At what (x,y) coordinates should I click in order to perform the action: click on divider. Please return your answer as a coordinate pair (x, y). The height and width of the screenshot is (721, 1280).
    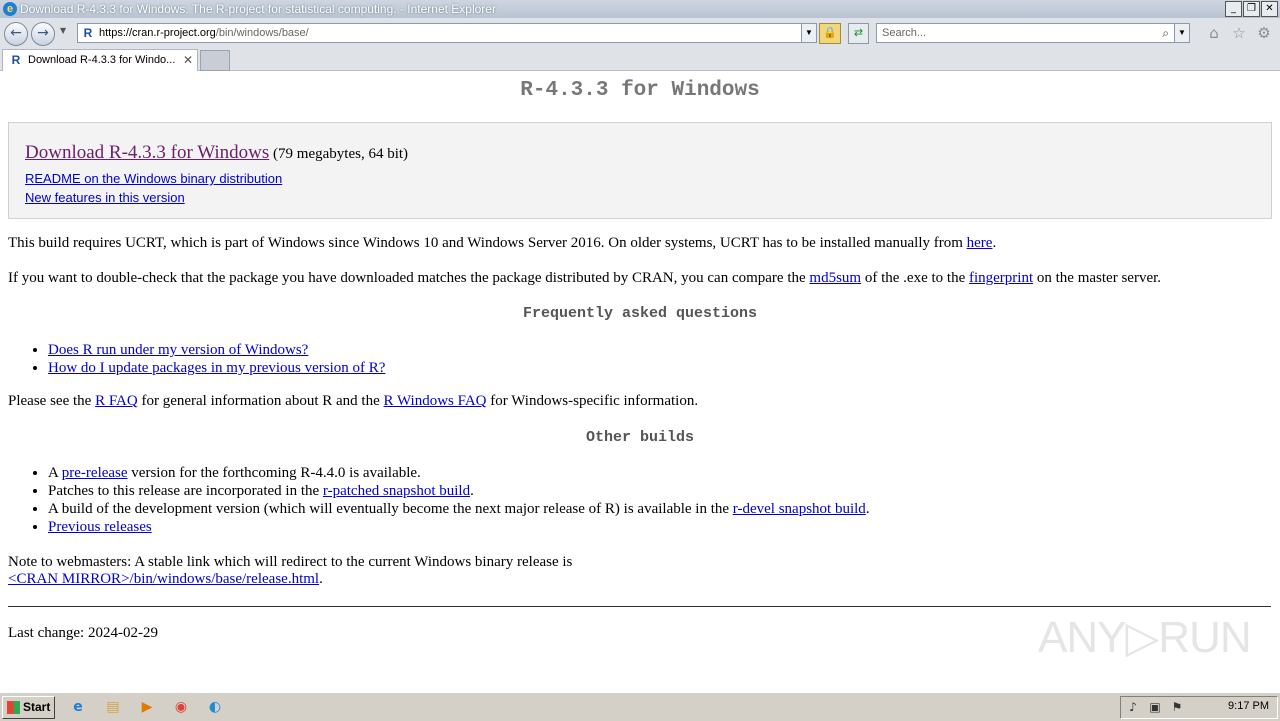
    Looking at the image, I should click on (639, 606).